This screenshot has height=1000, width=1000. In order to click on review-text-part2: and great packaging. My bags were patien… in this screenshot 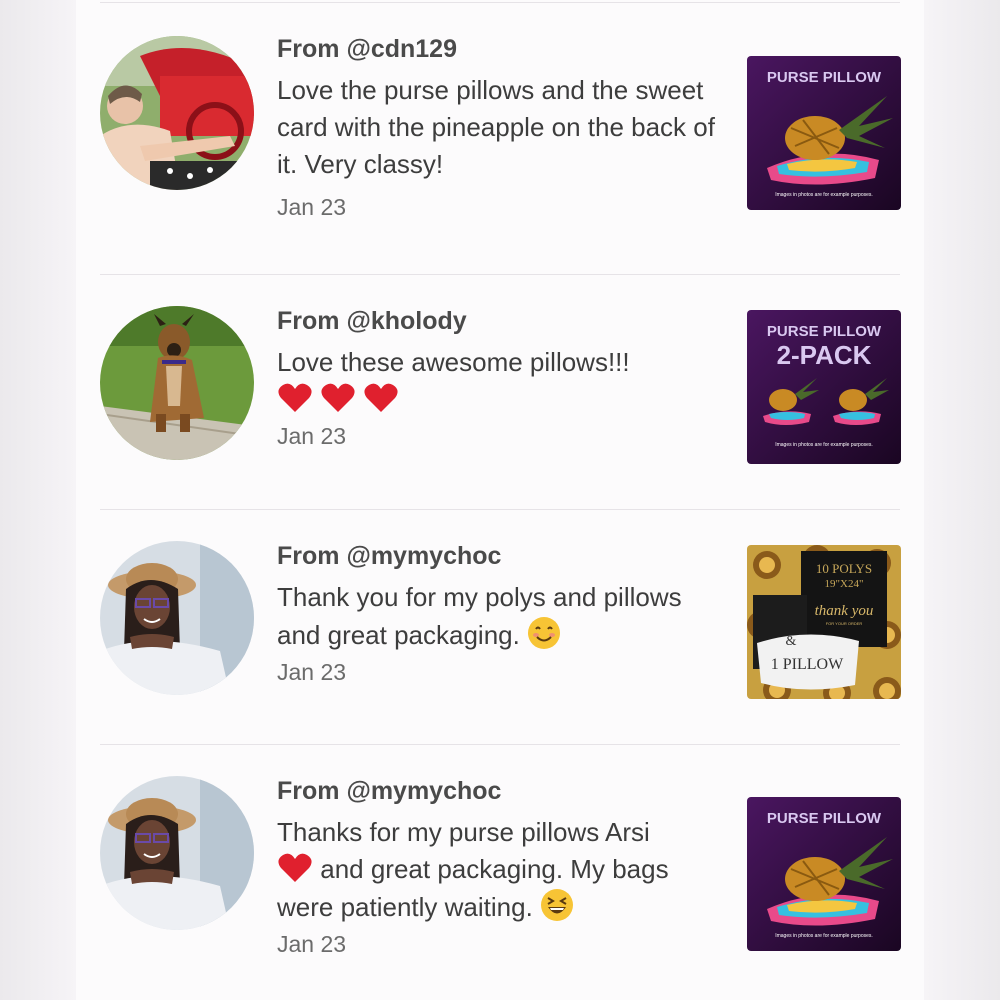, I will do `click(473, 888)`.